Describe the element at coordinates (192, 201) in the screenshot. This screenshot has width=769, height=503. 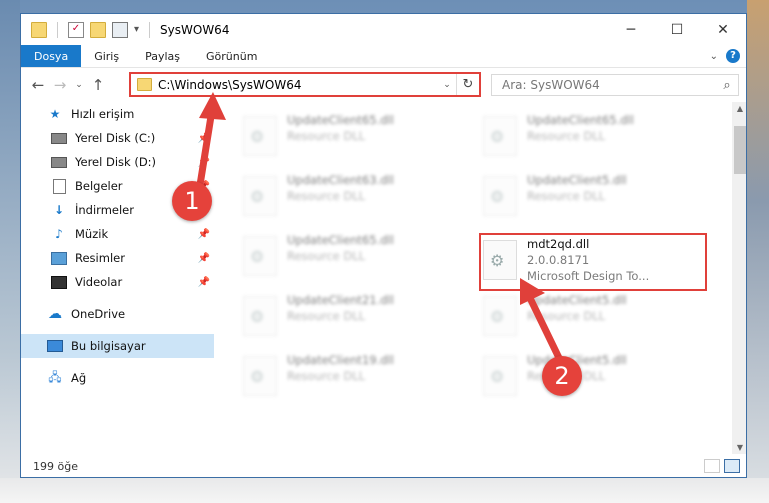
I see `annotation-badge-1: 1` at that location.